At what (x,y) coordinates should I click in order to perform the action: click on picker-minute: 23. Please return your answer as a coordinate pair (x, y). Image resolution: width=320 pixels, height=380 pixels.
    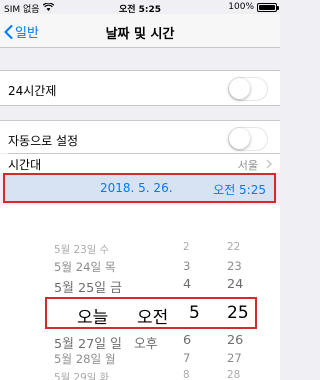
    Looking at the image, I should click on (234, 266).